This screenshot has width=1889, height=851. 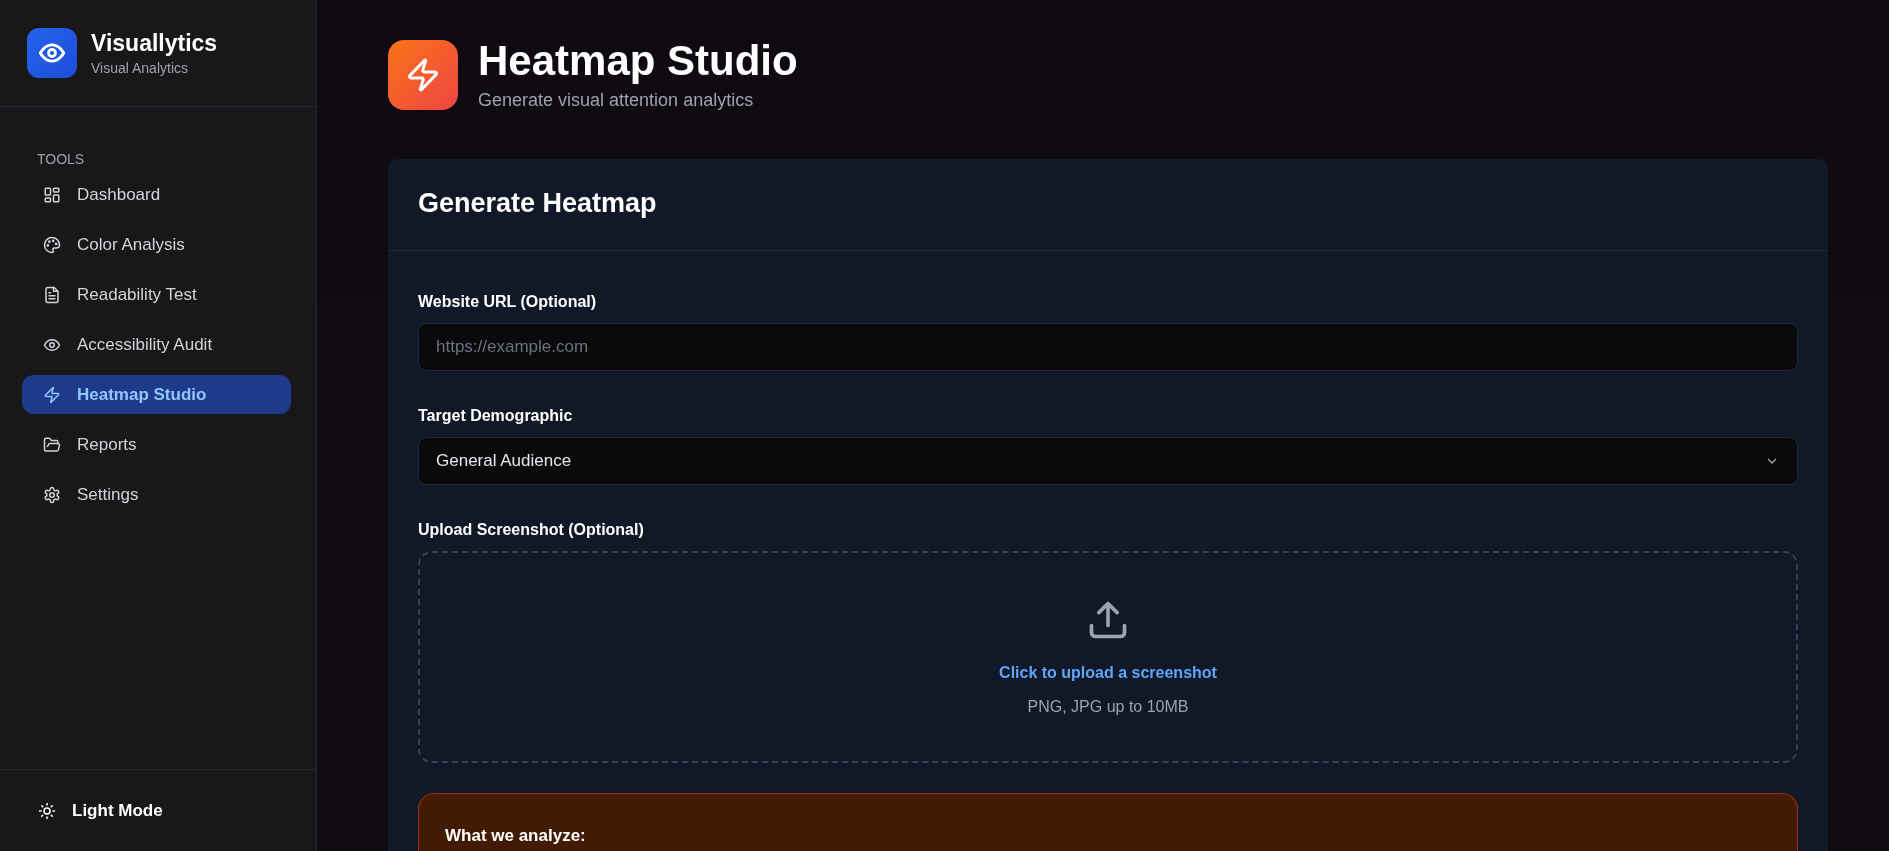 What do you see at coordinates (140, 68) in the screenshot?
I see `brand-tagline: Visual Analytics` at bounding box center [140, 68].